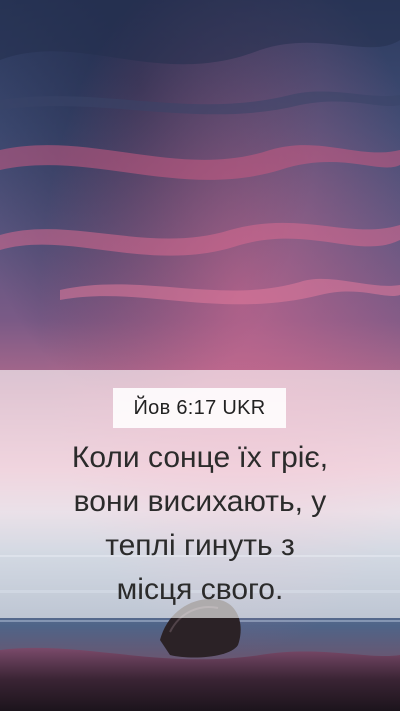  What do you see at coordinates (200, 457) in the screenshot?
I see `verse-line: Коли сонце їх гріє,` at bounding box center [200, 457].